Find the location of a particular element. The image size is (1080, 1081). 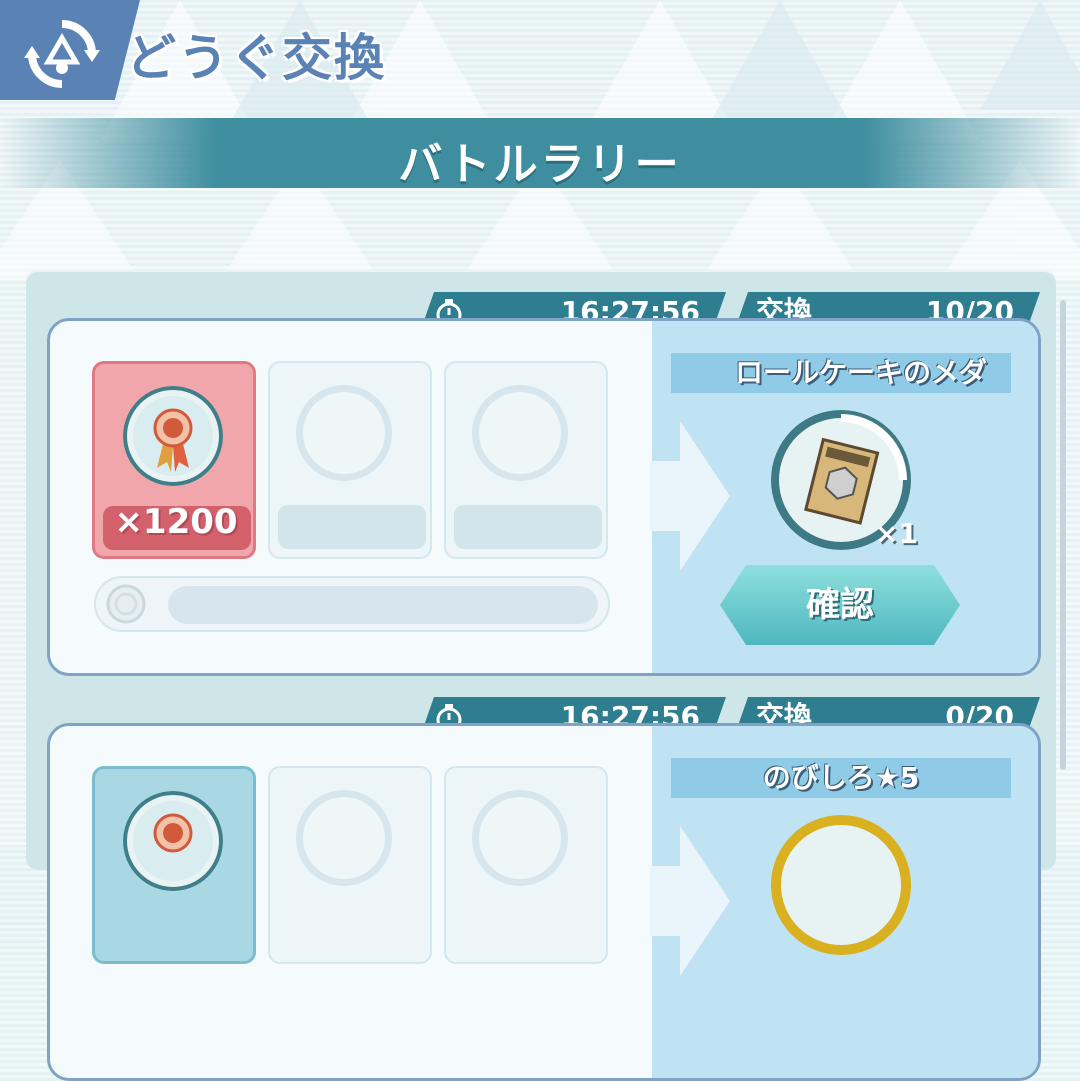

reward-quantity: ×1 is located at coordinates (896, 533).